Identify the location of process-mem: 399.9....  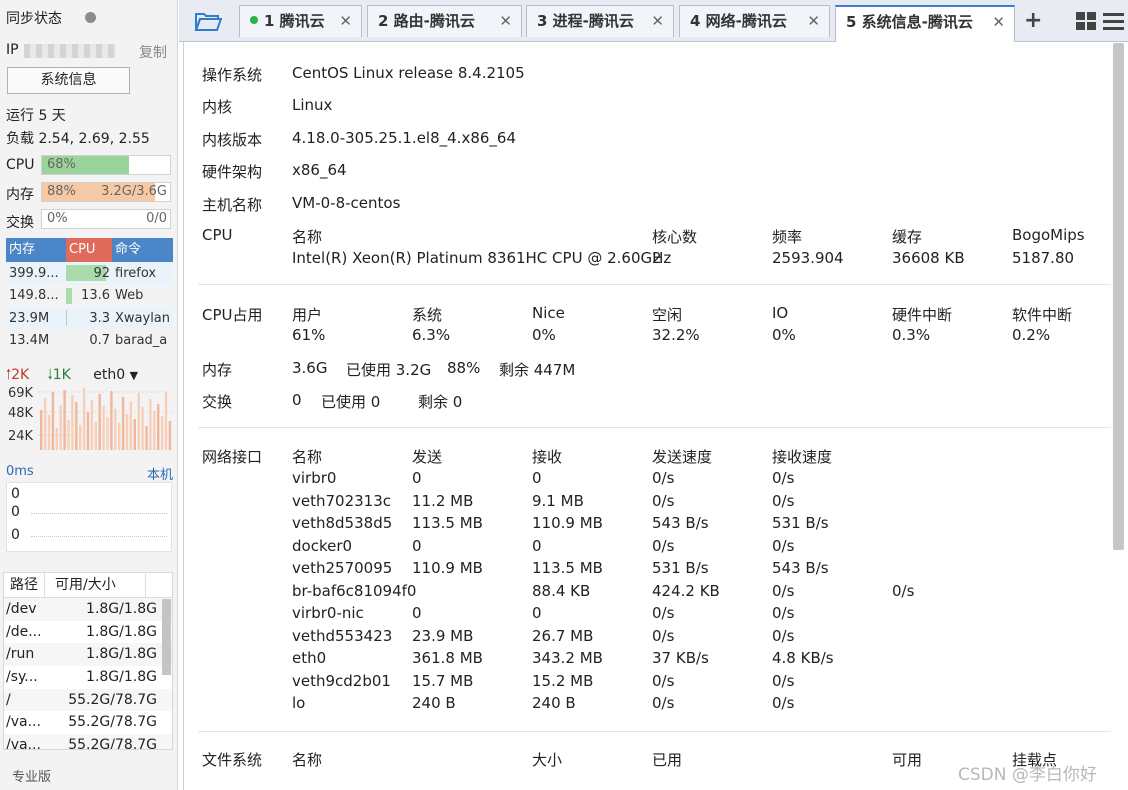
(34, 273).